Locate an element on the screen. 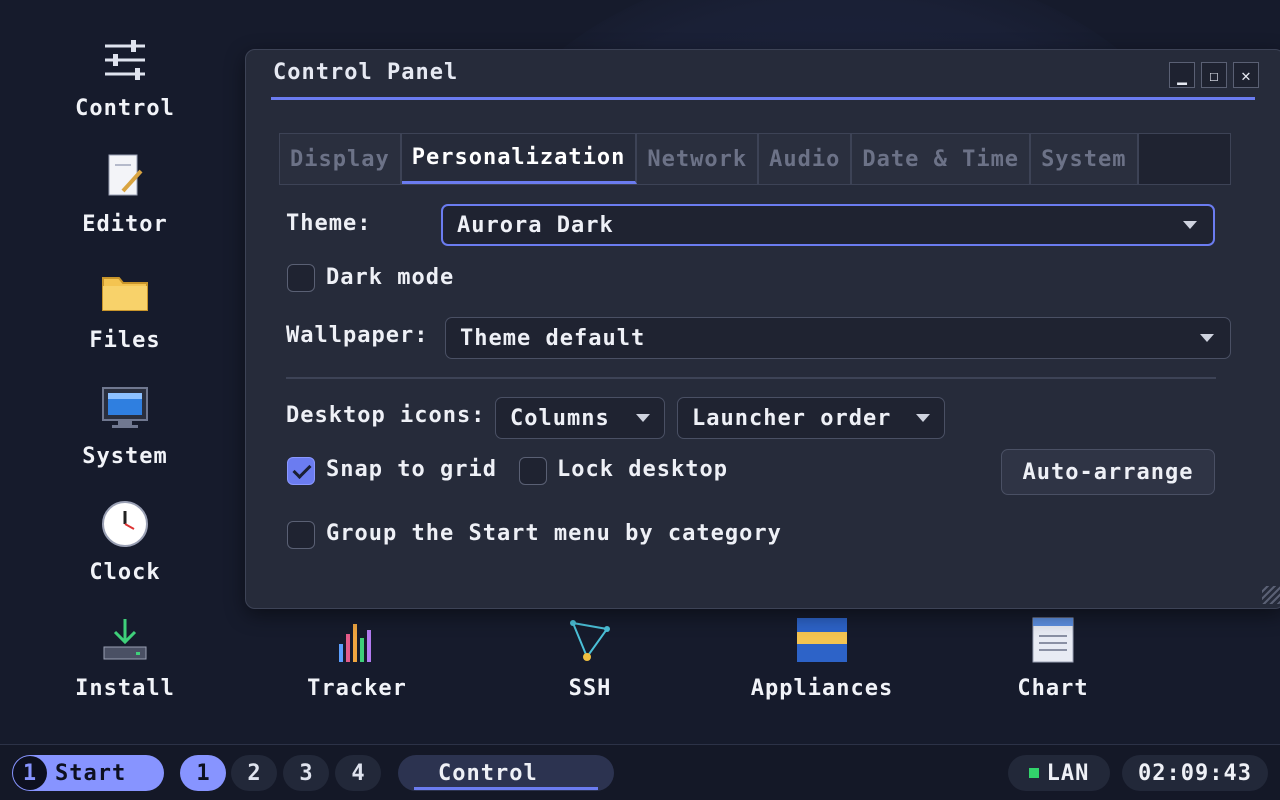 Image resolution: width=1280 pixels, height=800 pixels. desktop-icon-label: System is located at coordinates (125, 456).